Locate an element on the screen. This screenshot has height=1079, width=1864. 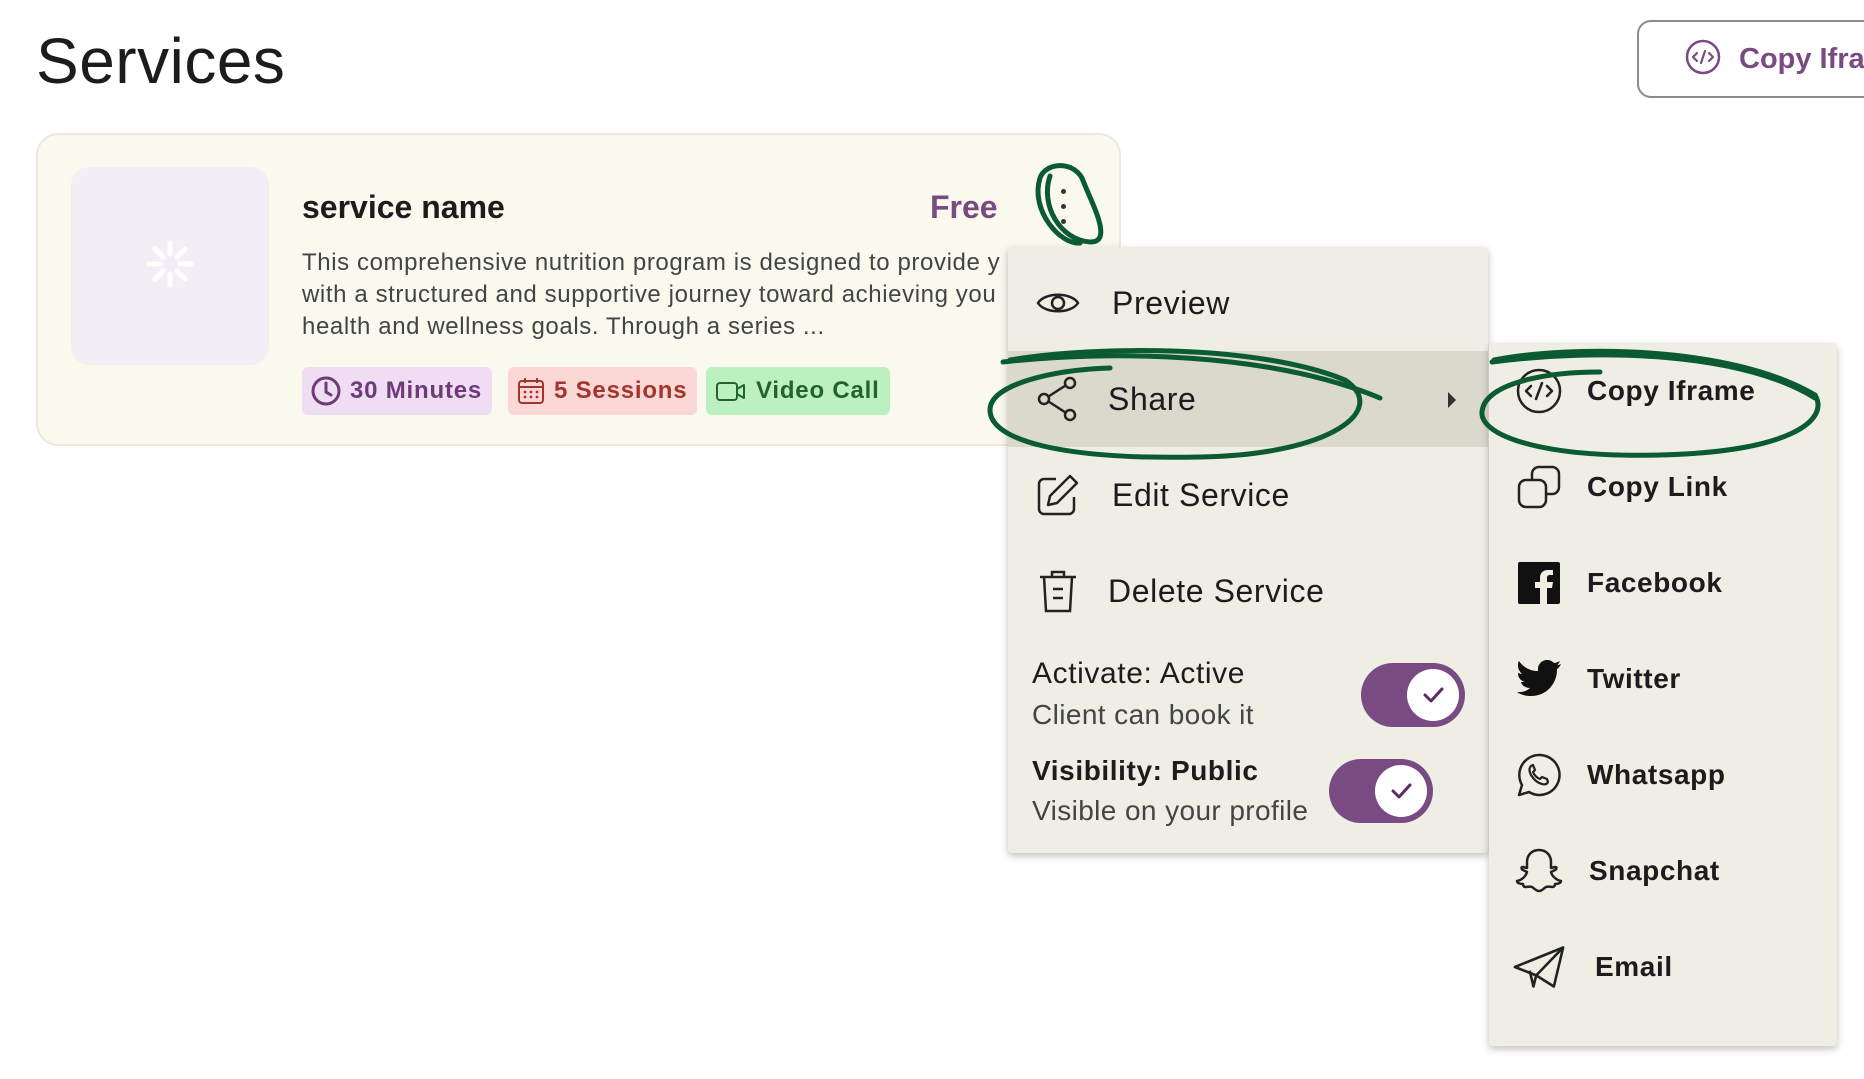
menu-item-label: Share is located at coordinates (1152, 398).